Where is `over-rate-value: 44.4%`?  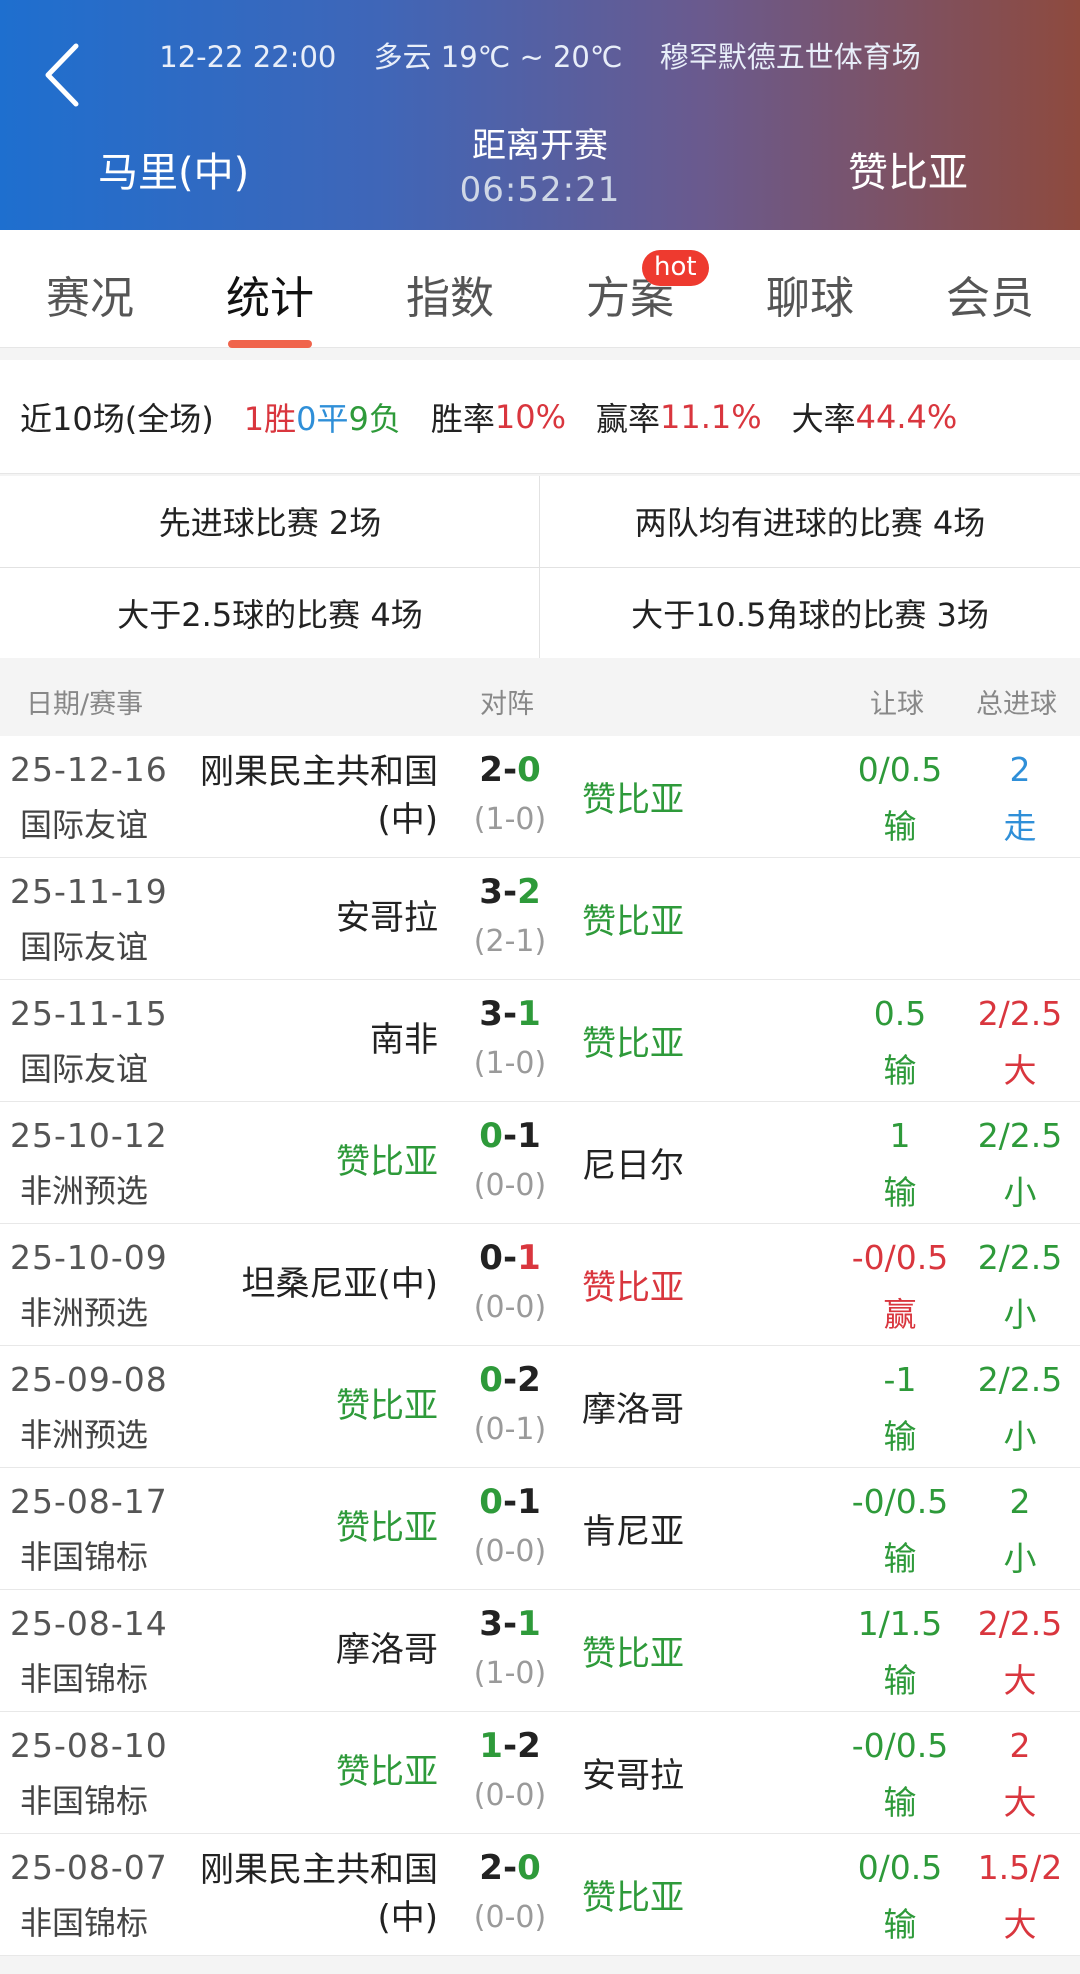
over-rate-value: 44.4% is located at coordinates (906, 416).